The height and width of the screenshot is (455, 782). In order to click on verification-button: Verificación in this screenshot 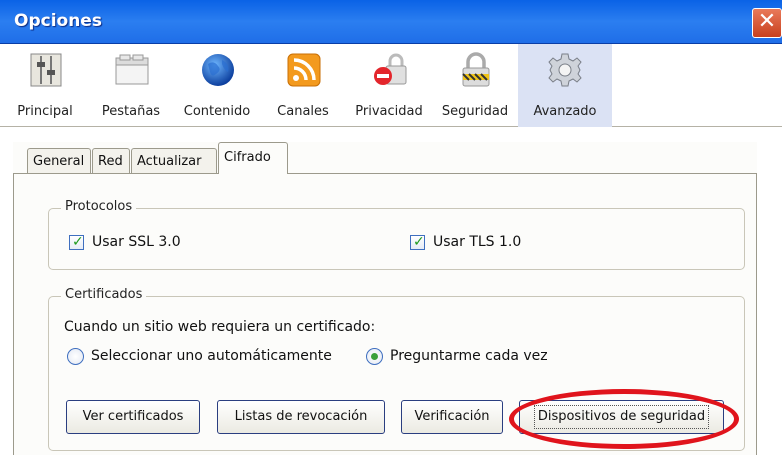, I will do `click(452, 417)`.